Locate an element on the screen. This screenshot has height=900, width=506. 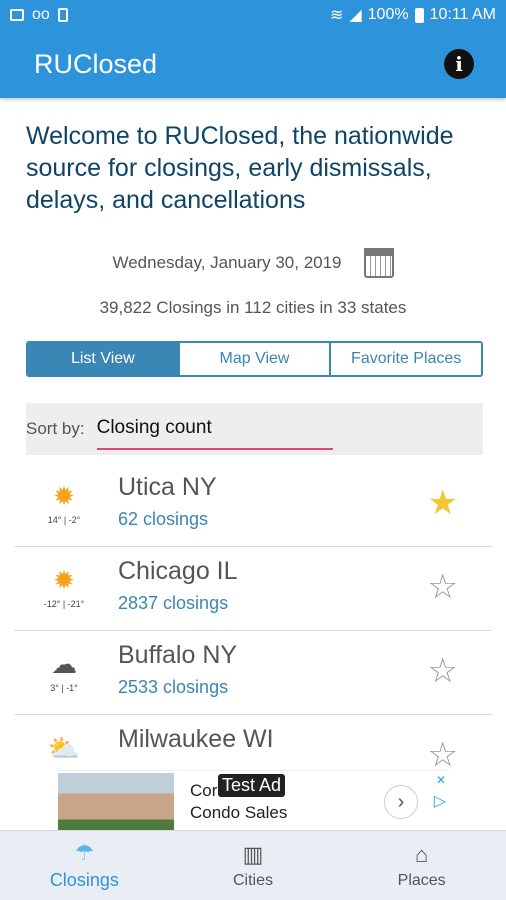
weather-block: ⛅ is located at coordinates (64, 751).